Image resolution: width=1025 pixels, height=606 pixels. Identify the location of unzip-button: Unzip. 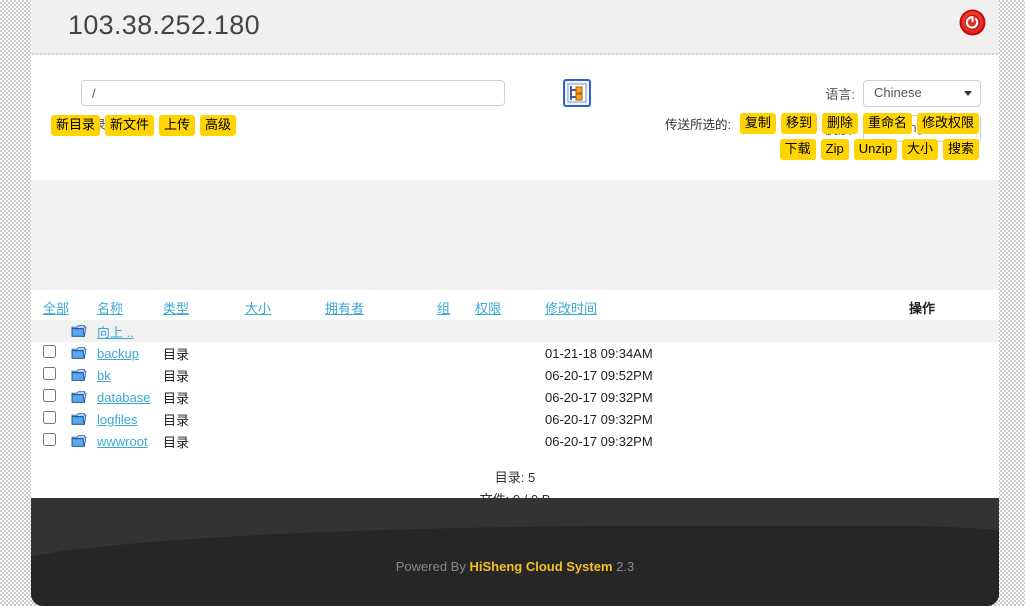
(875, 149).